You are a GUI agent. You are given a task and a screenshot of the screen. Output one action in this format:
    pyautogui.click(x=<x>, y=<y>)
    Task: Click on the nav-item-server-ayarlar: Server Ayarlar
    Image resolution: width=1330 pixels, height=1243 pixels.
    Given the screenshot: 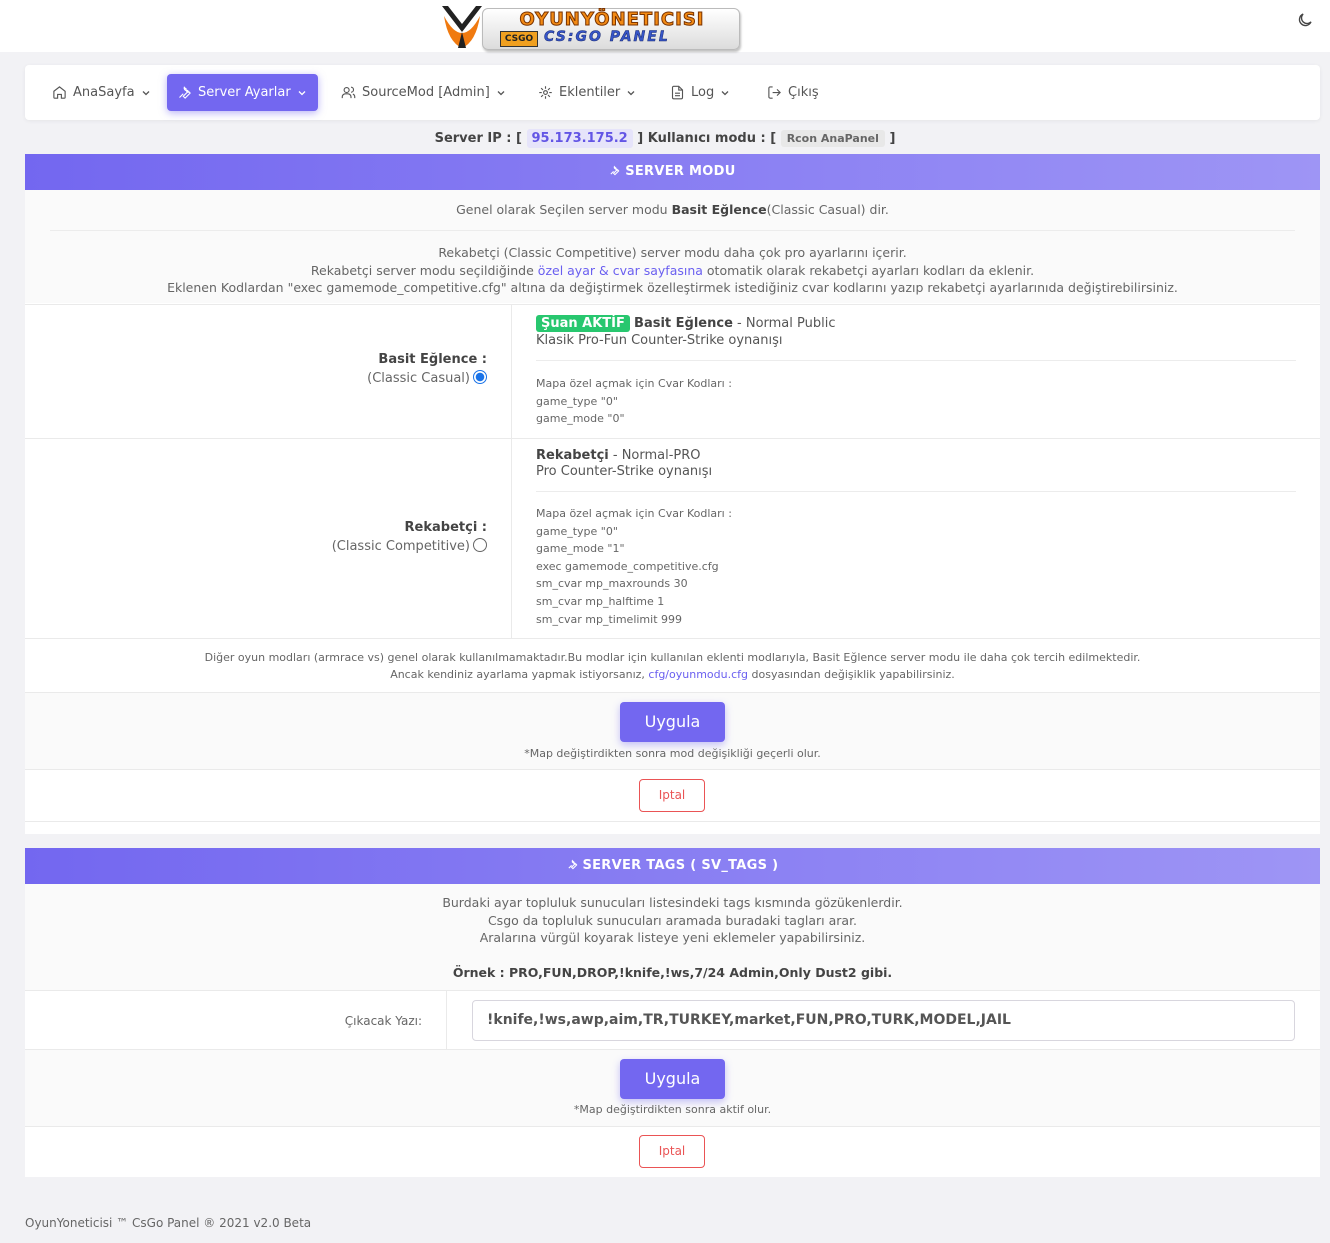 What is the action you would take?
    pyautogui.click(x=242, y=92)
    